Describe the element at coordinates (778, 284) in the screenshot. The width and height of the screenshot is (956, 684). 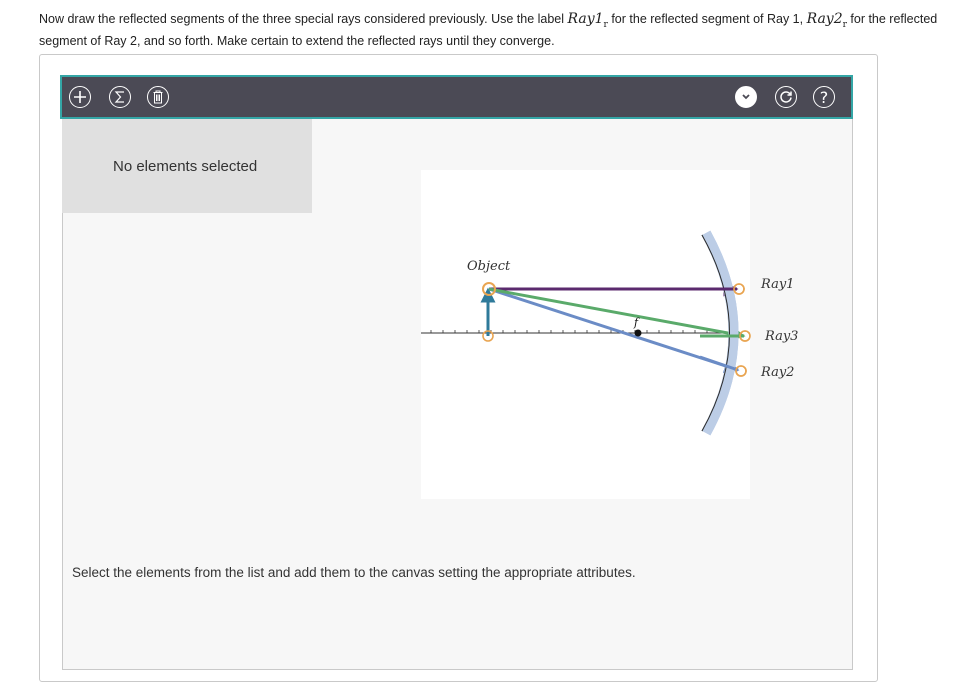
I see `ray-label-1: Ray1` at that location.